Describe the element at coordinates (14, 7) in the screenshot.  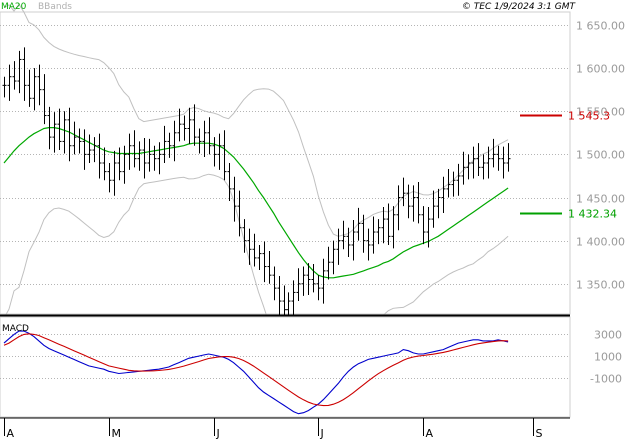
I see `legend-ma20: MA20` at that location.